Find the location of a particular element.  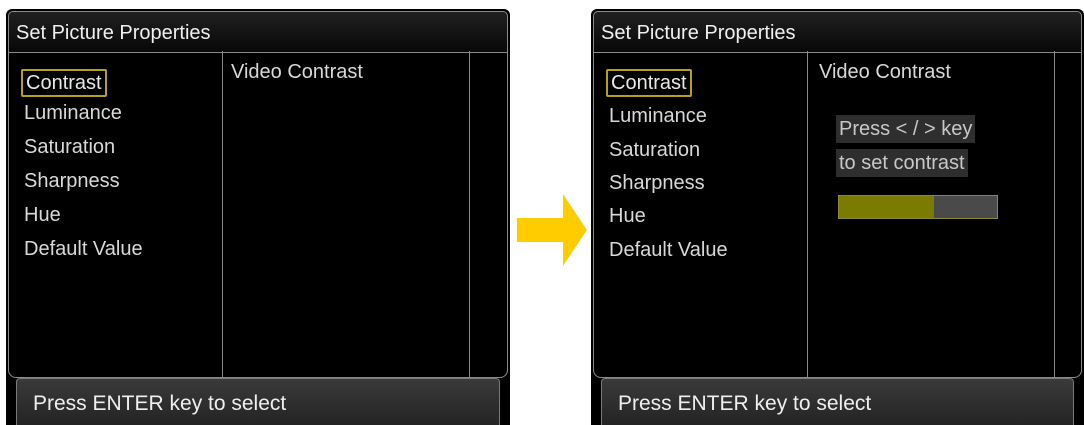

contrast-slider is located at coordinates (918, 207).